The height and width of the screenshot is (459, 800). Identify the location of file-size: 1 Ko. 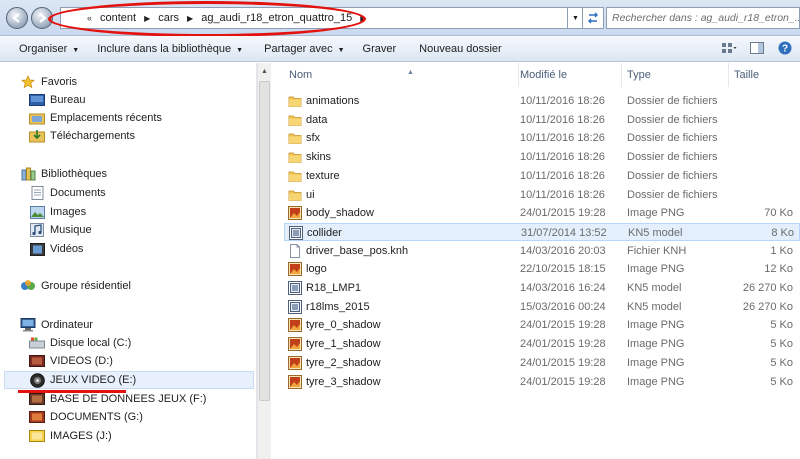
(781, 250).